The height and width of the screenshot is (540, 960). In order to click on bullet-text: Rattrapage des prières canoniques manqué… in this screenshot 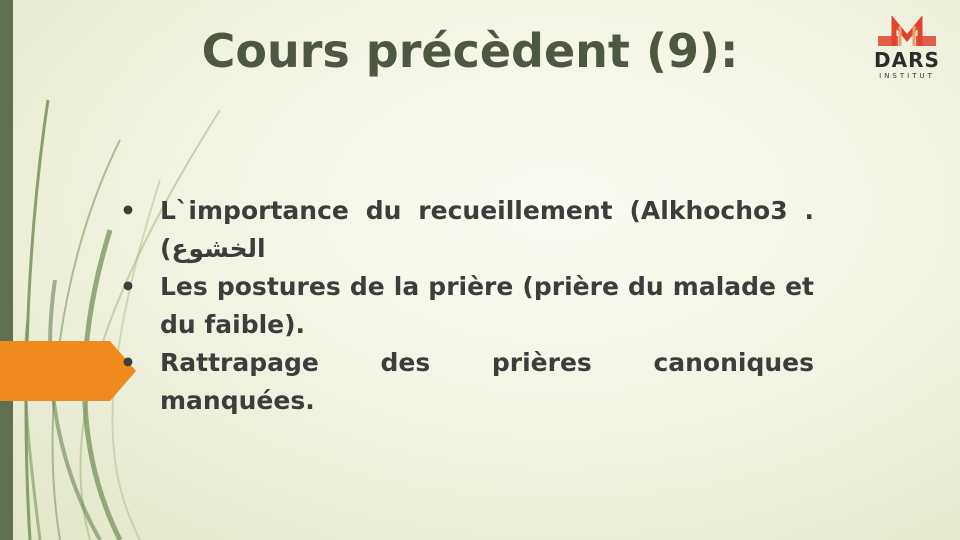, I will do `click(487, 381)`.